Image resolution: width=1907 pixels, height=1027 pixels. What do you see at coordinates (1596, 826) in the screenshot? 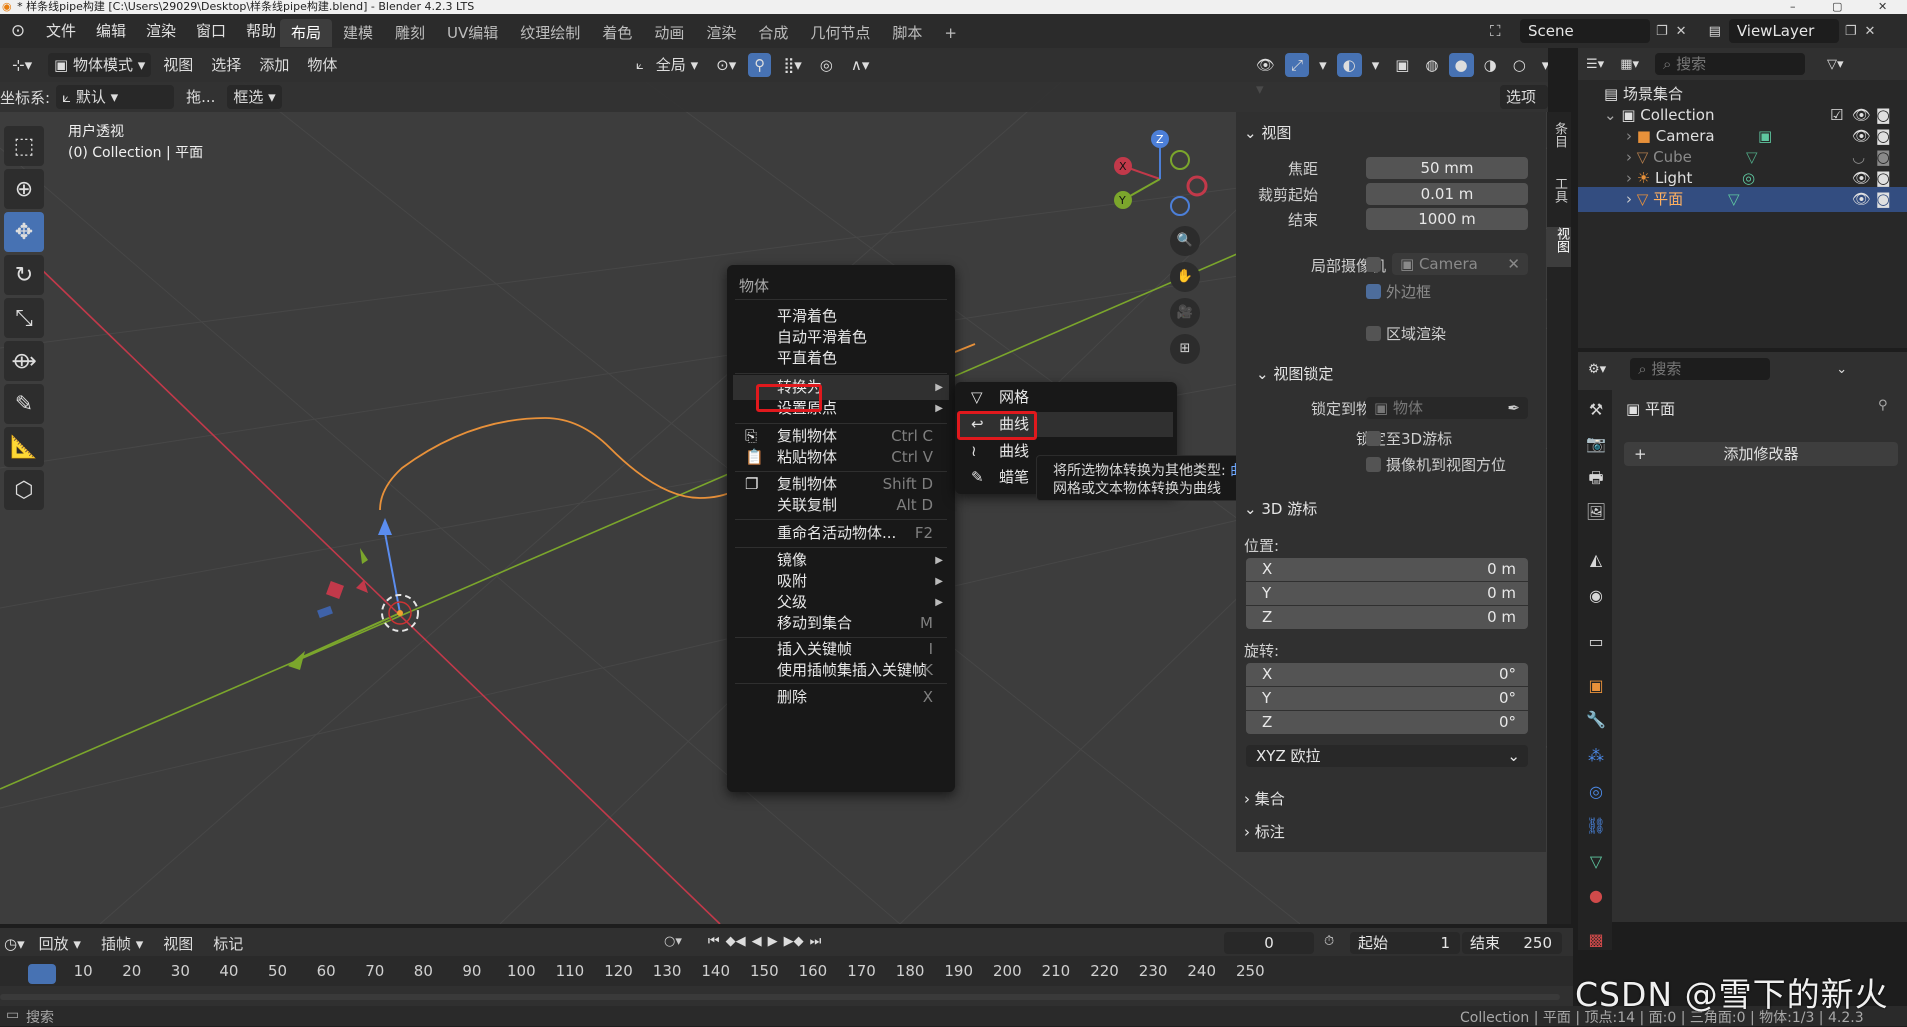
I see `constraints-props-icon: ⛓` at bounding box center [1596, 826].